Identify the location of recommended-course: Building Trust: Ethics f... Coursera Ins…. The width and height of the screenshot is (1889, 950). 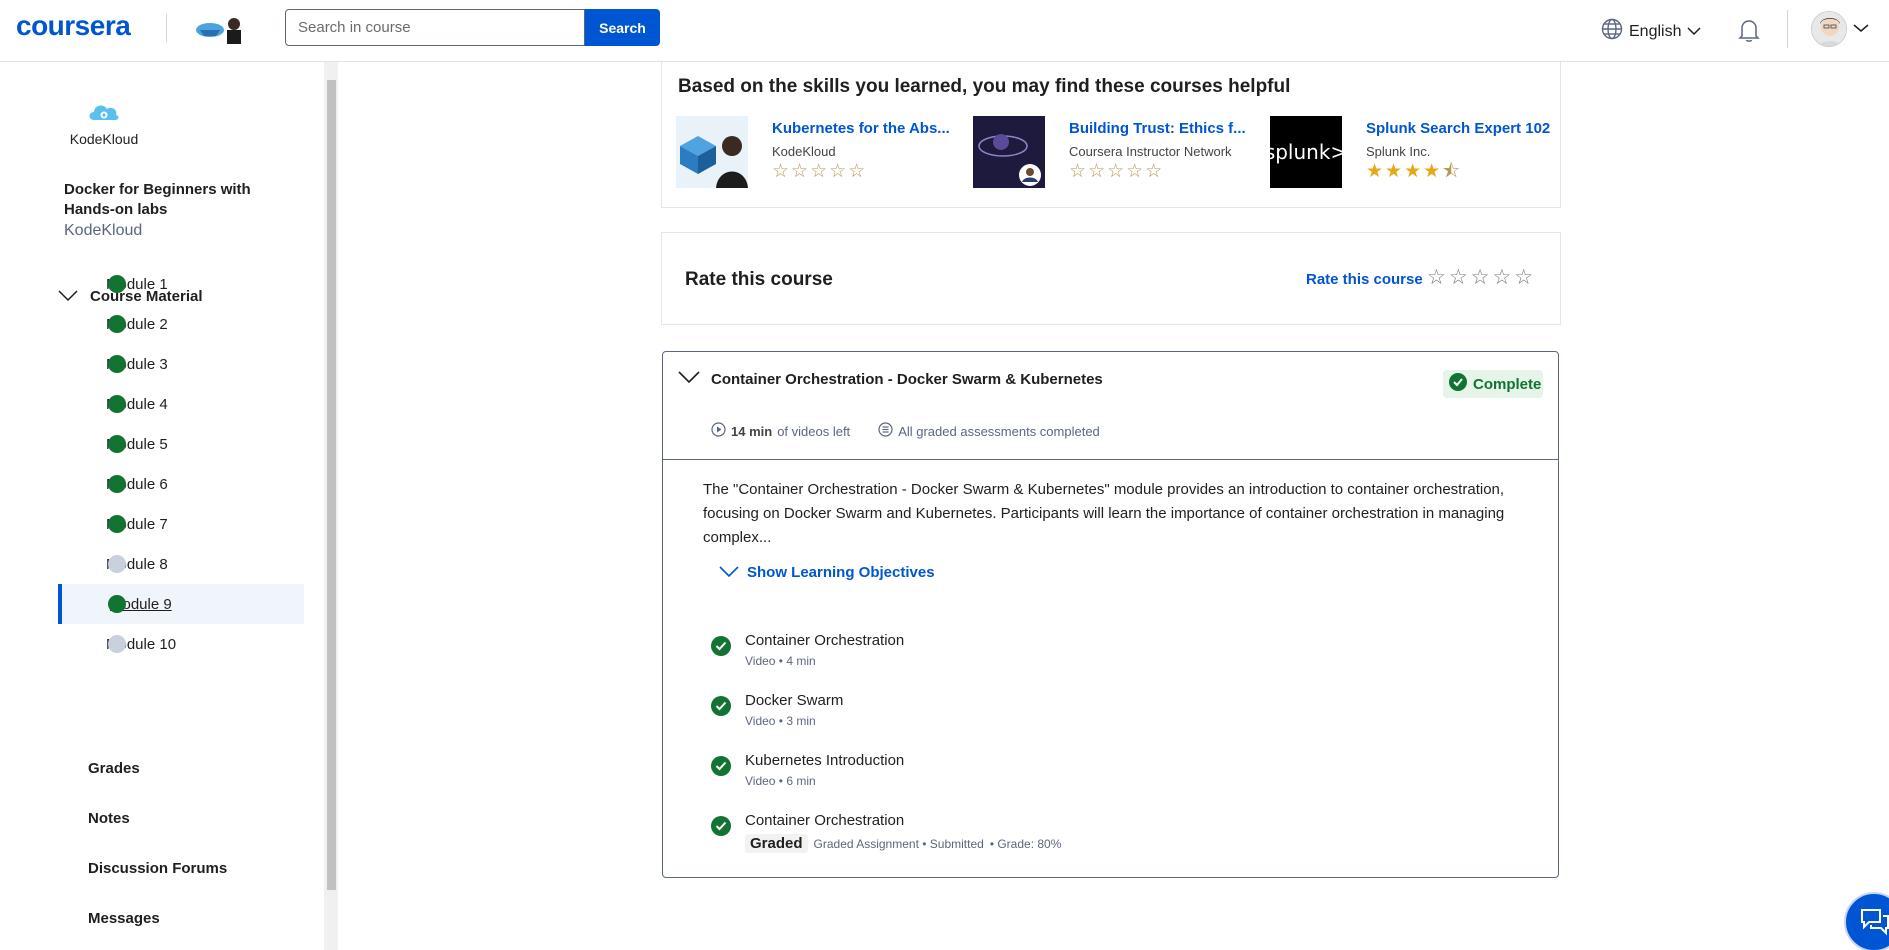
(1118, 153).